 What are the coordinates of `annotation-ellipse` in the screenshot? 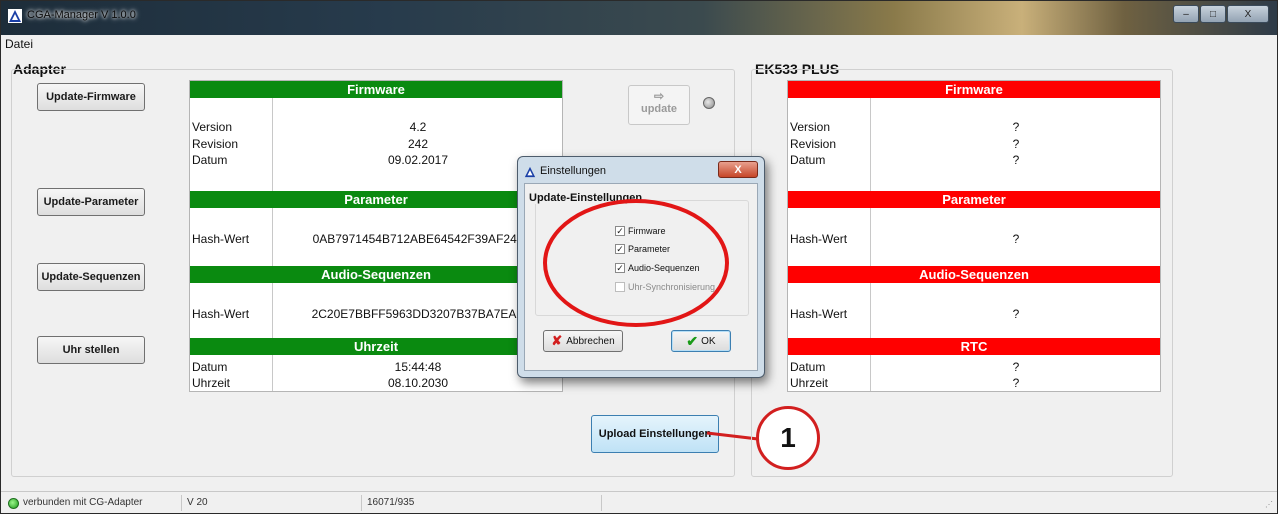 It's located at (636, 263).